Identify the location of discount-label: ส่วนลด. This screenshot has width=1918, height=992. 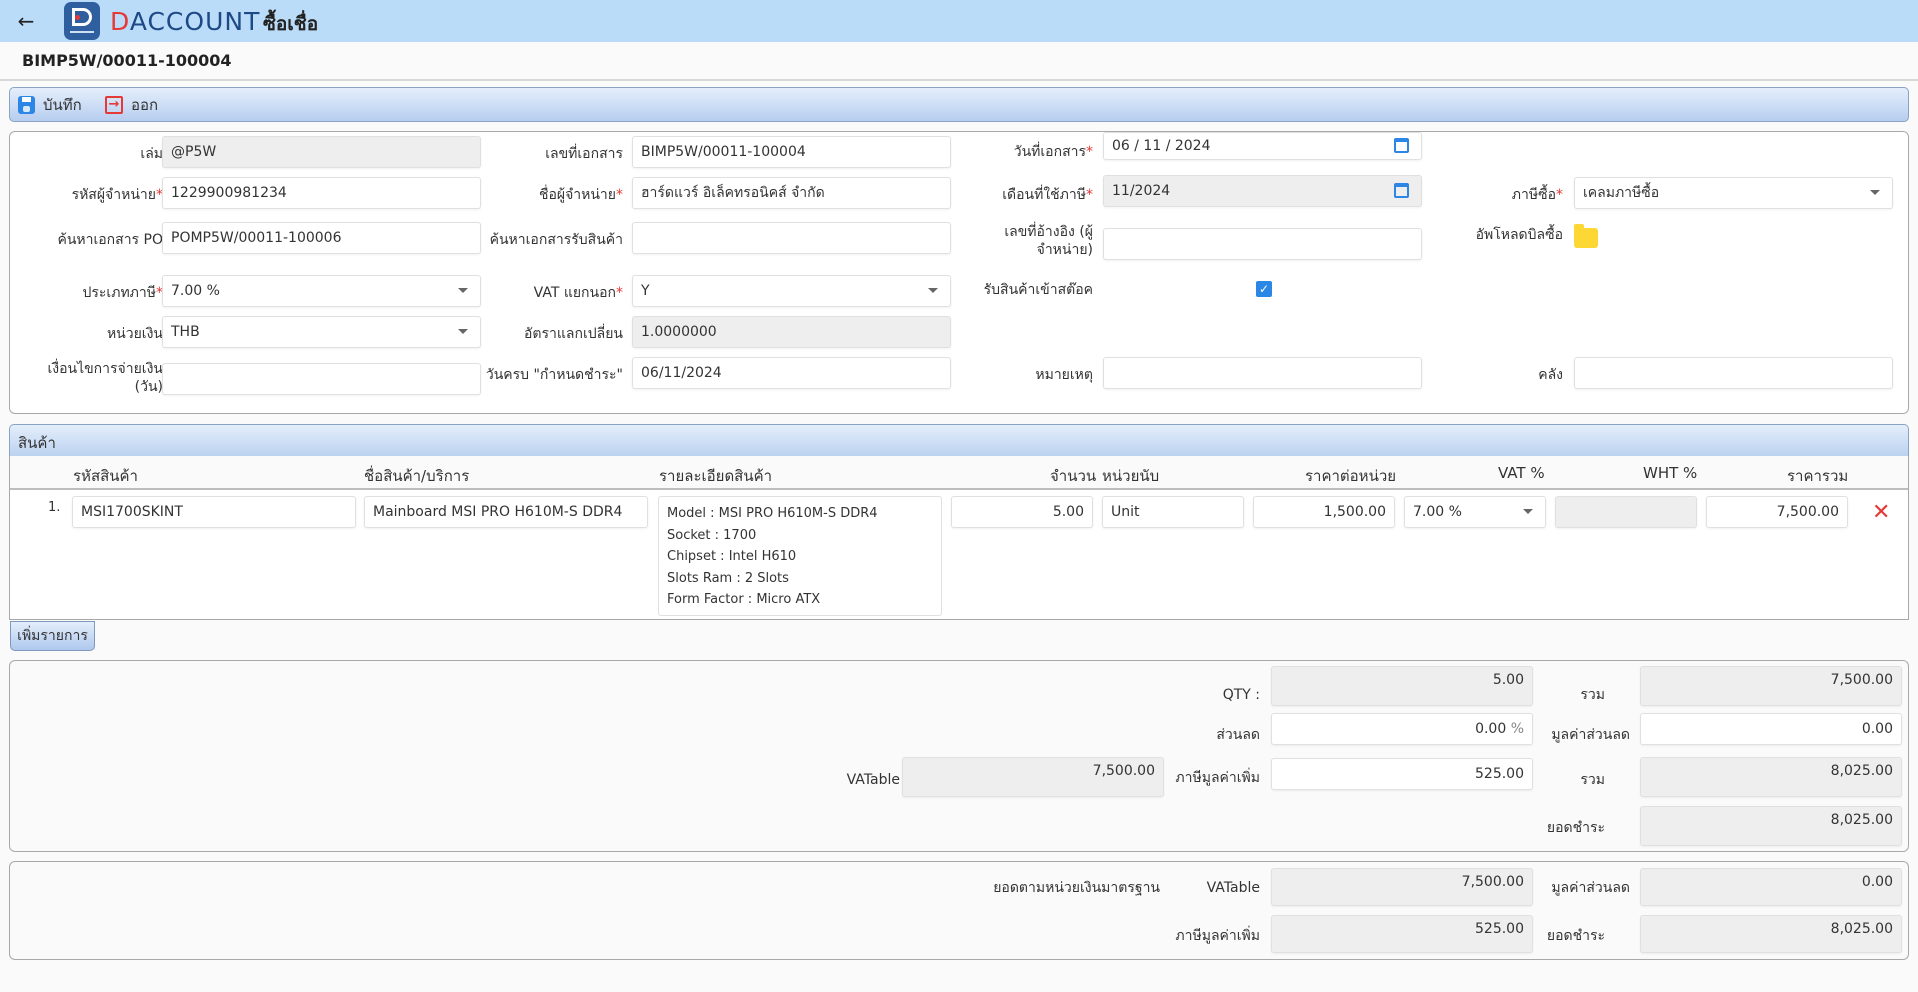
(1238, 735).